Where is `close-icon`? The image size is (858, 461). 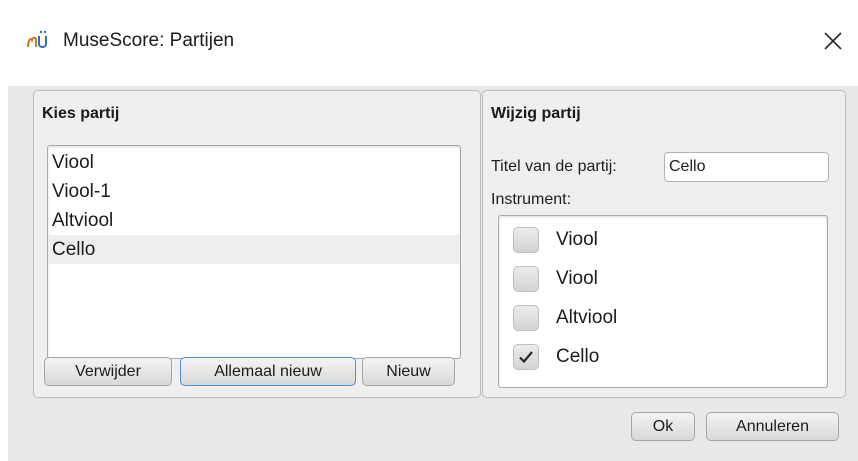 close-icon is located at coordinates (833, 41).